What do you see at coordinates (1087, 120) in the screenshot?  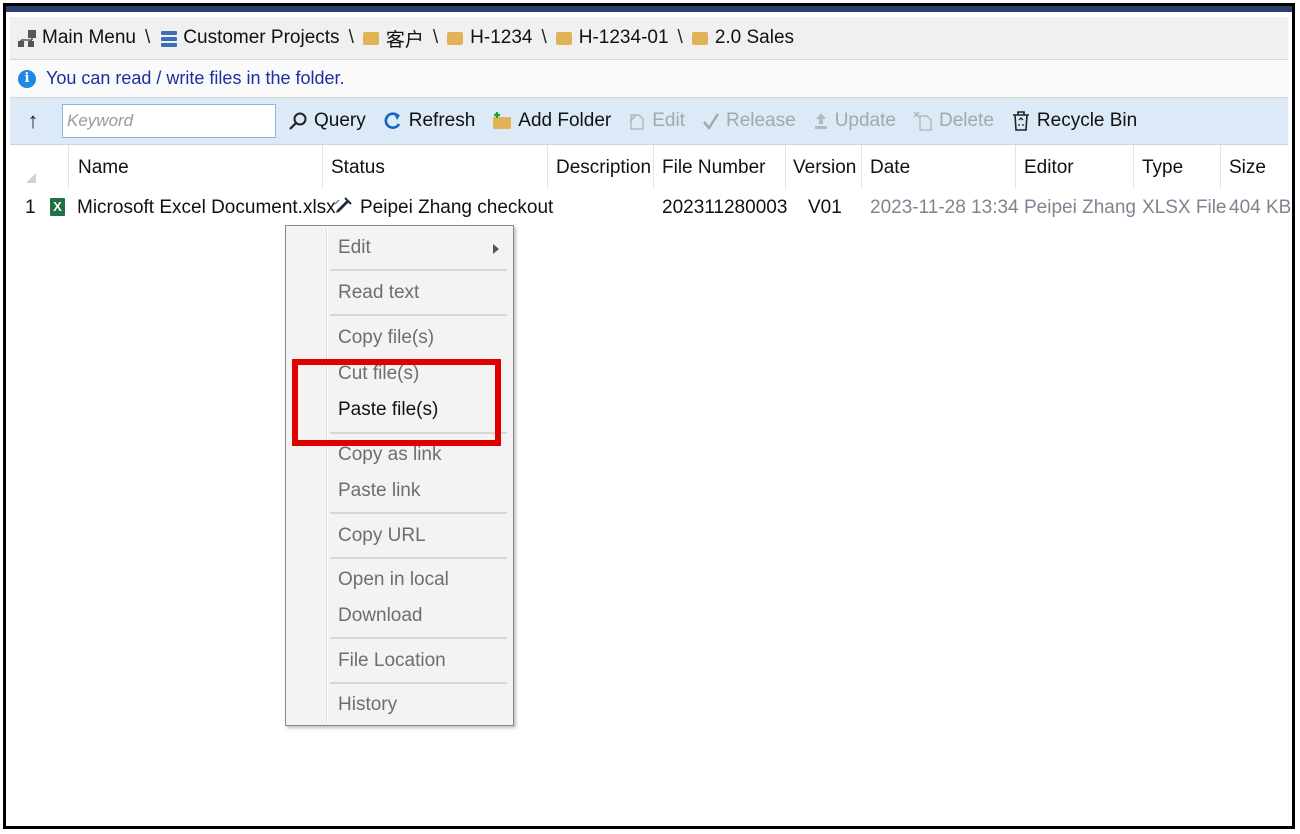 I see `recycle-bin-label: Recycle Bin` at bounding box center [1087, 120].